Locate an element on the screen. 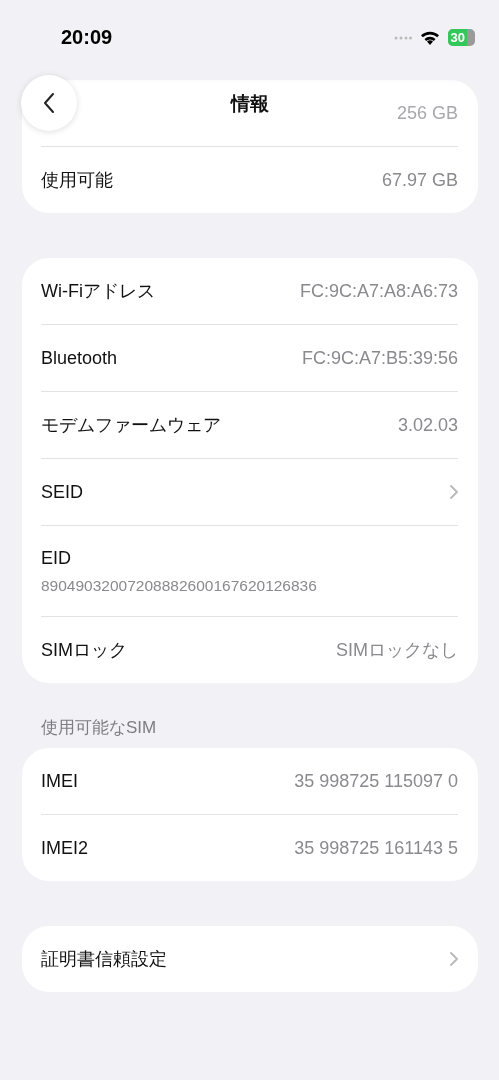 This screenshot has height=1080, width=499. row-label: SIMロック is located at coordinates (84, 650).